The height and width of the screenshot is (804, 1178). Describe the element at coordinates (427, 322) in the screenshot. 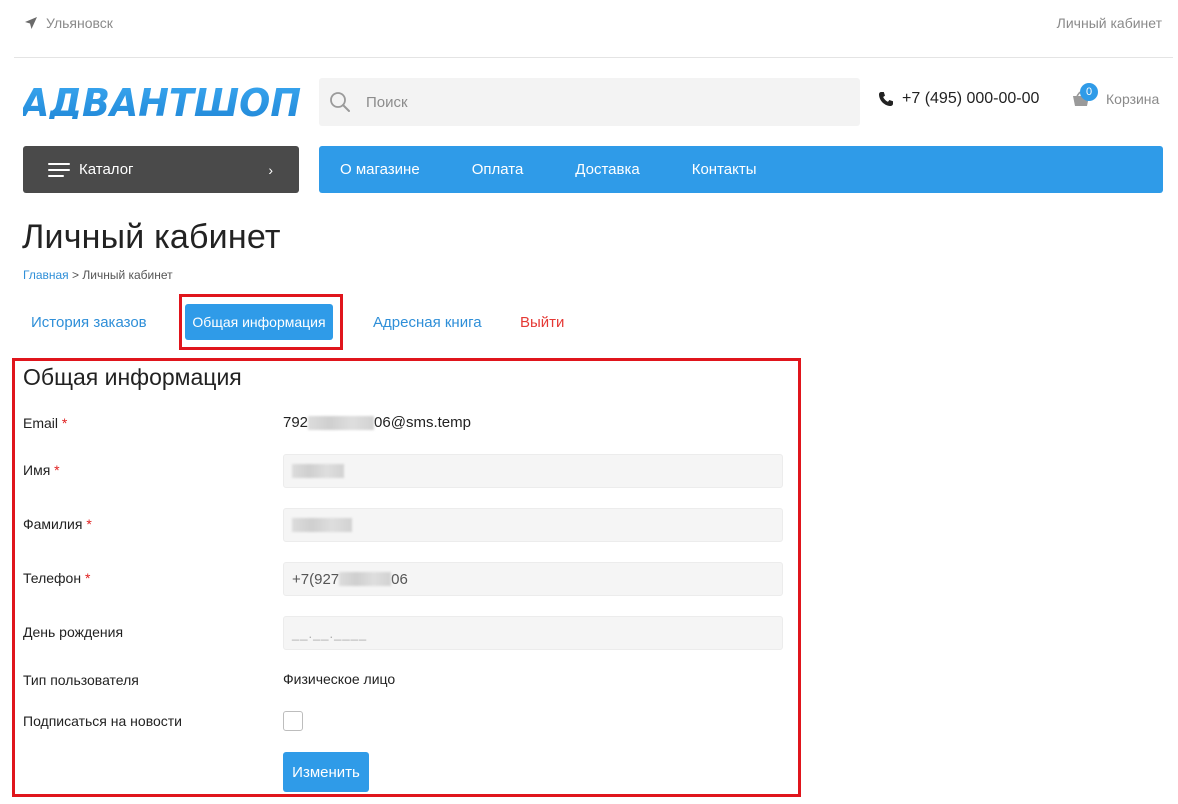

I see `tab-address-book: Адресная книга` at that location.